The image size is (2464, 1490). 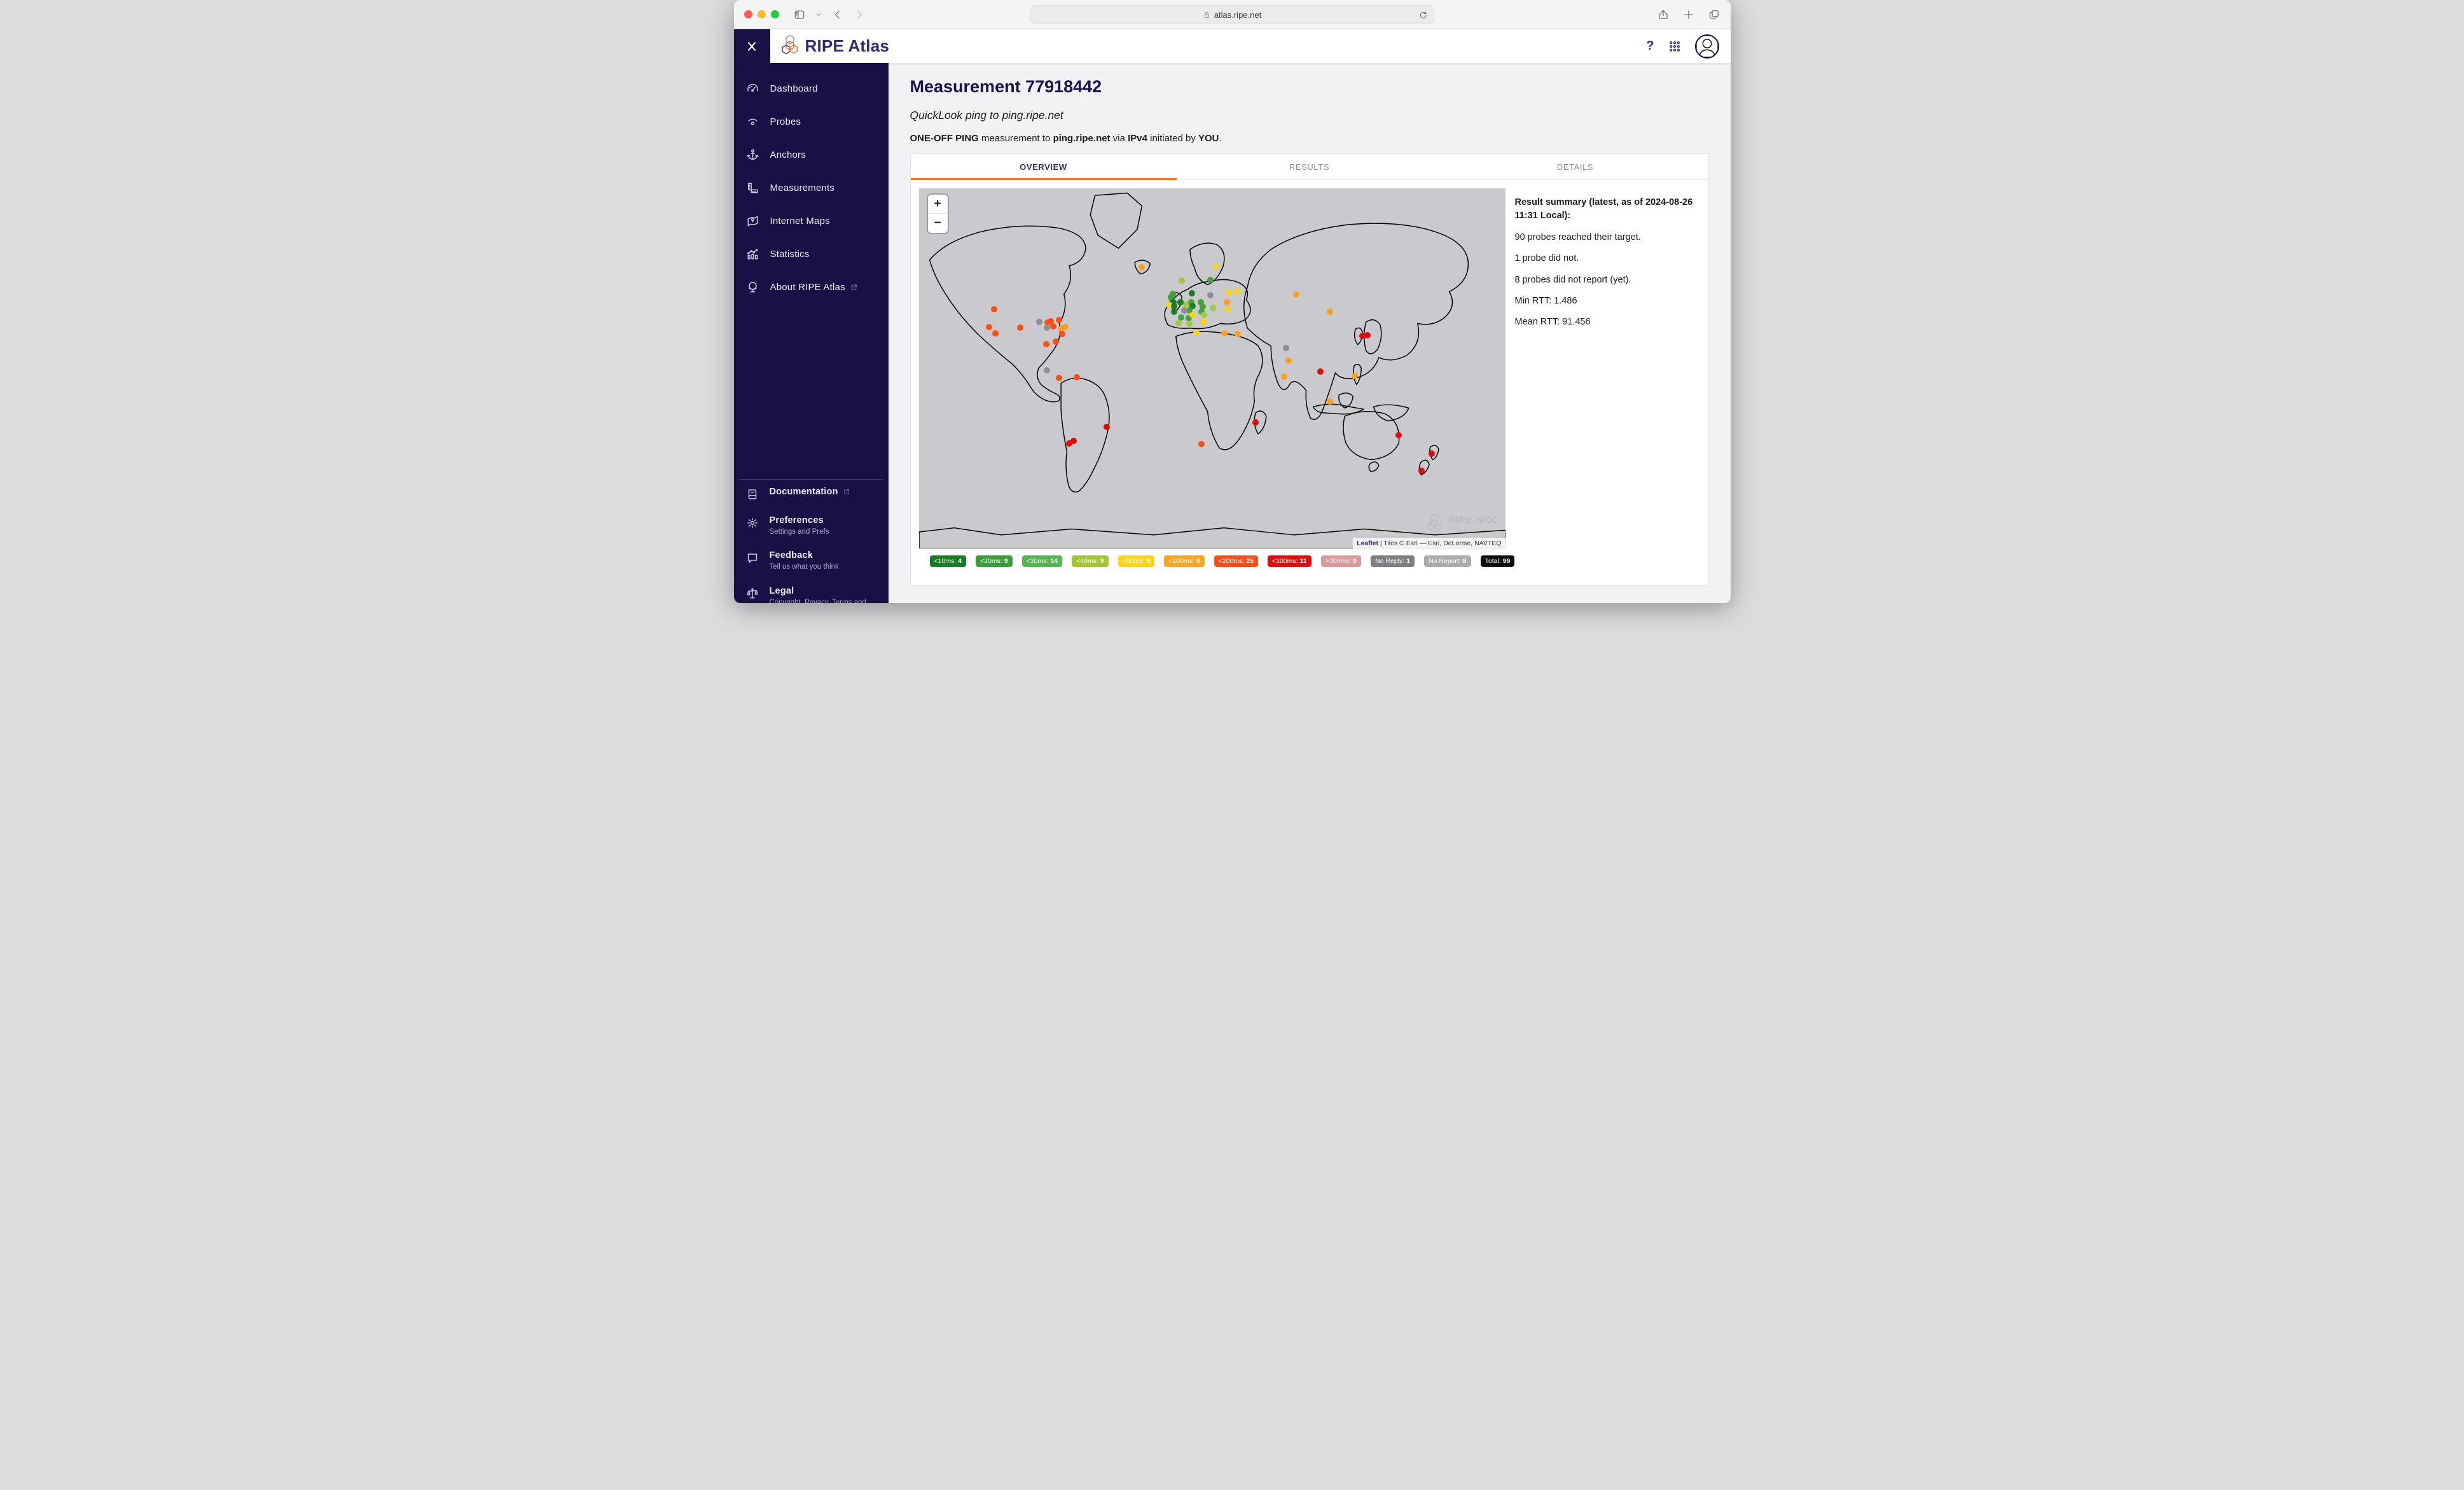 I want to click on sidebar-item-anchors: Anchors, so click(x=811, y=154).